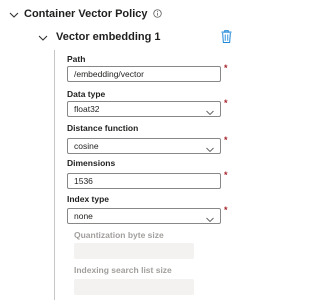 The height and width of the screenshot is (300, 320). I want to click on policy-title: Container Vector Policy, so click(86, 14).